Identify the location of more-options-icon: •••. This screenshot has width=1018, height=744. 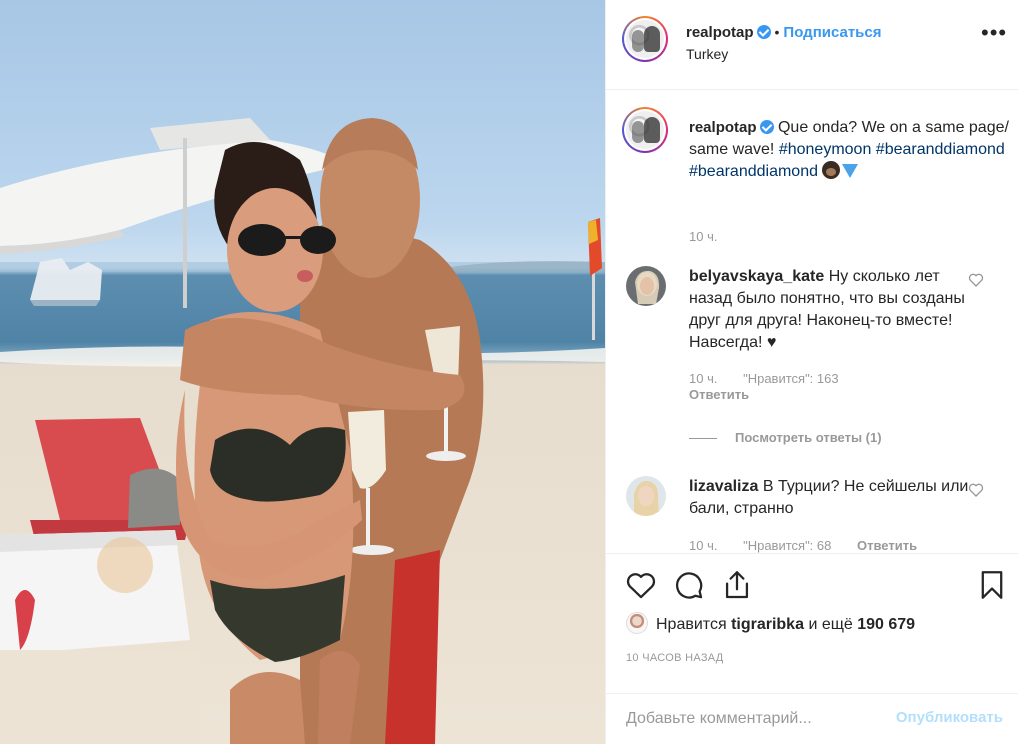
(993, 36).